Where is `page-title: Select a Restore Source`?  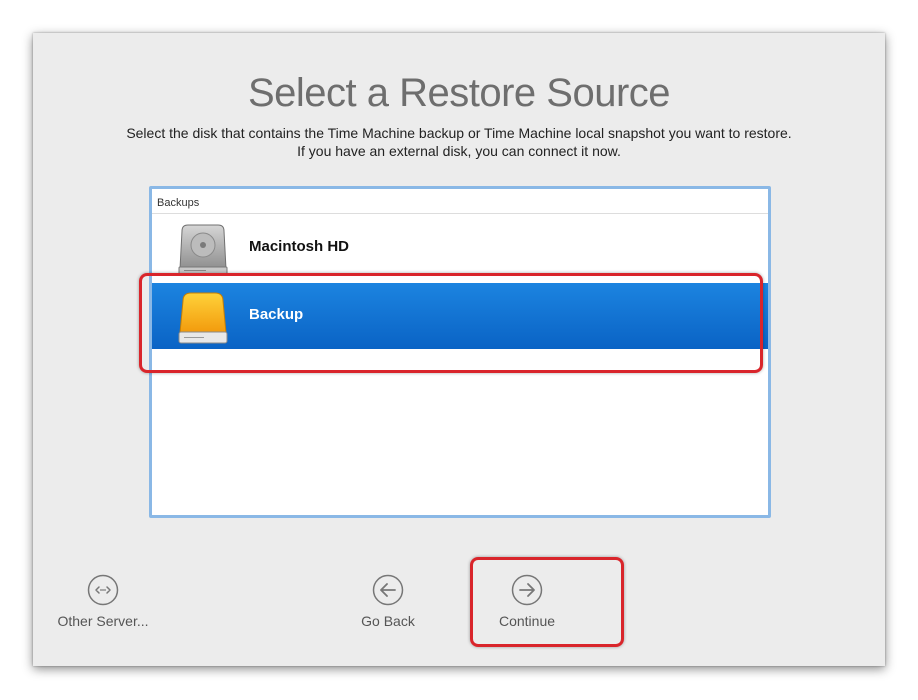 page-title: Select a Restore Source is located at coordinates (459, 93).